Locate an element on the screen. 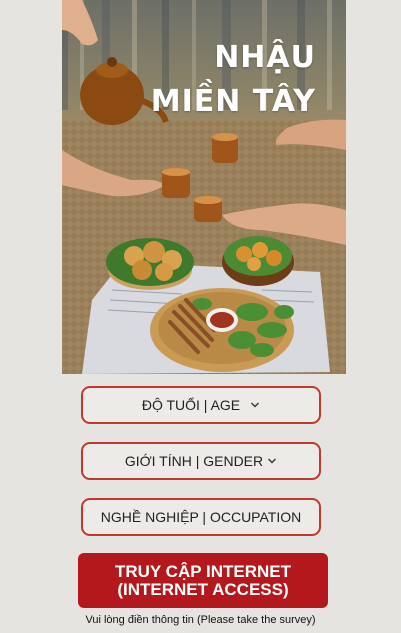 The image size is (401, 633). age-select-label: ĐỘ TUỔI | AGE is located at coordinates (191, 405).